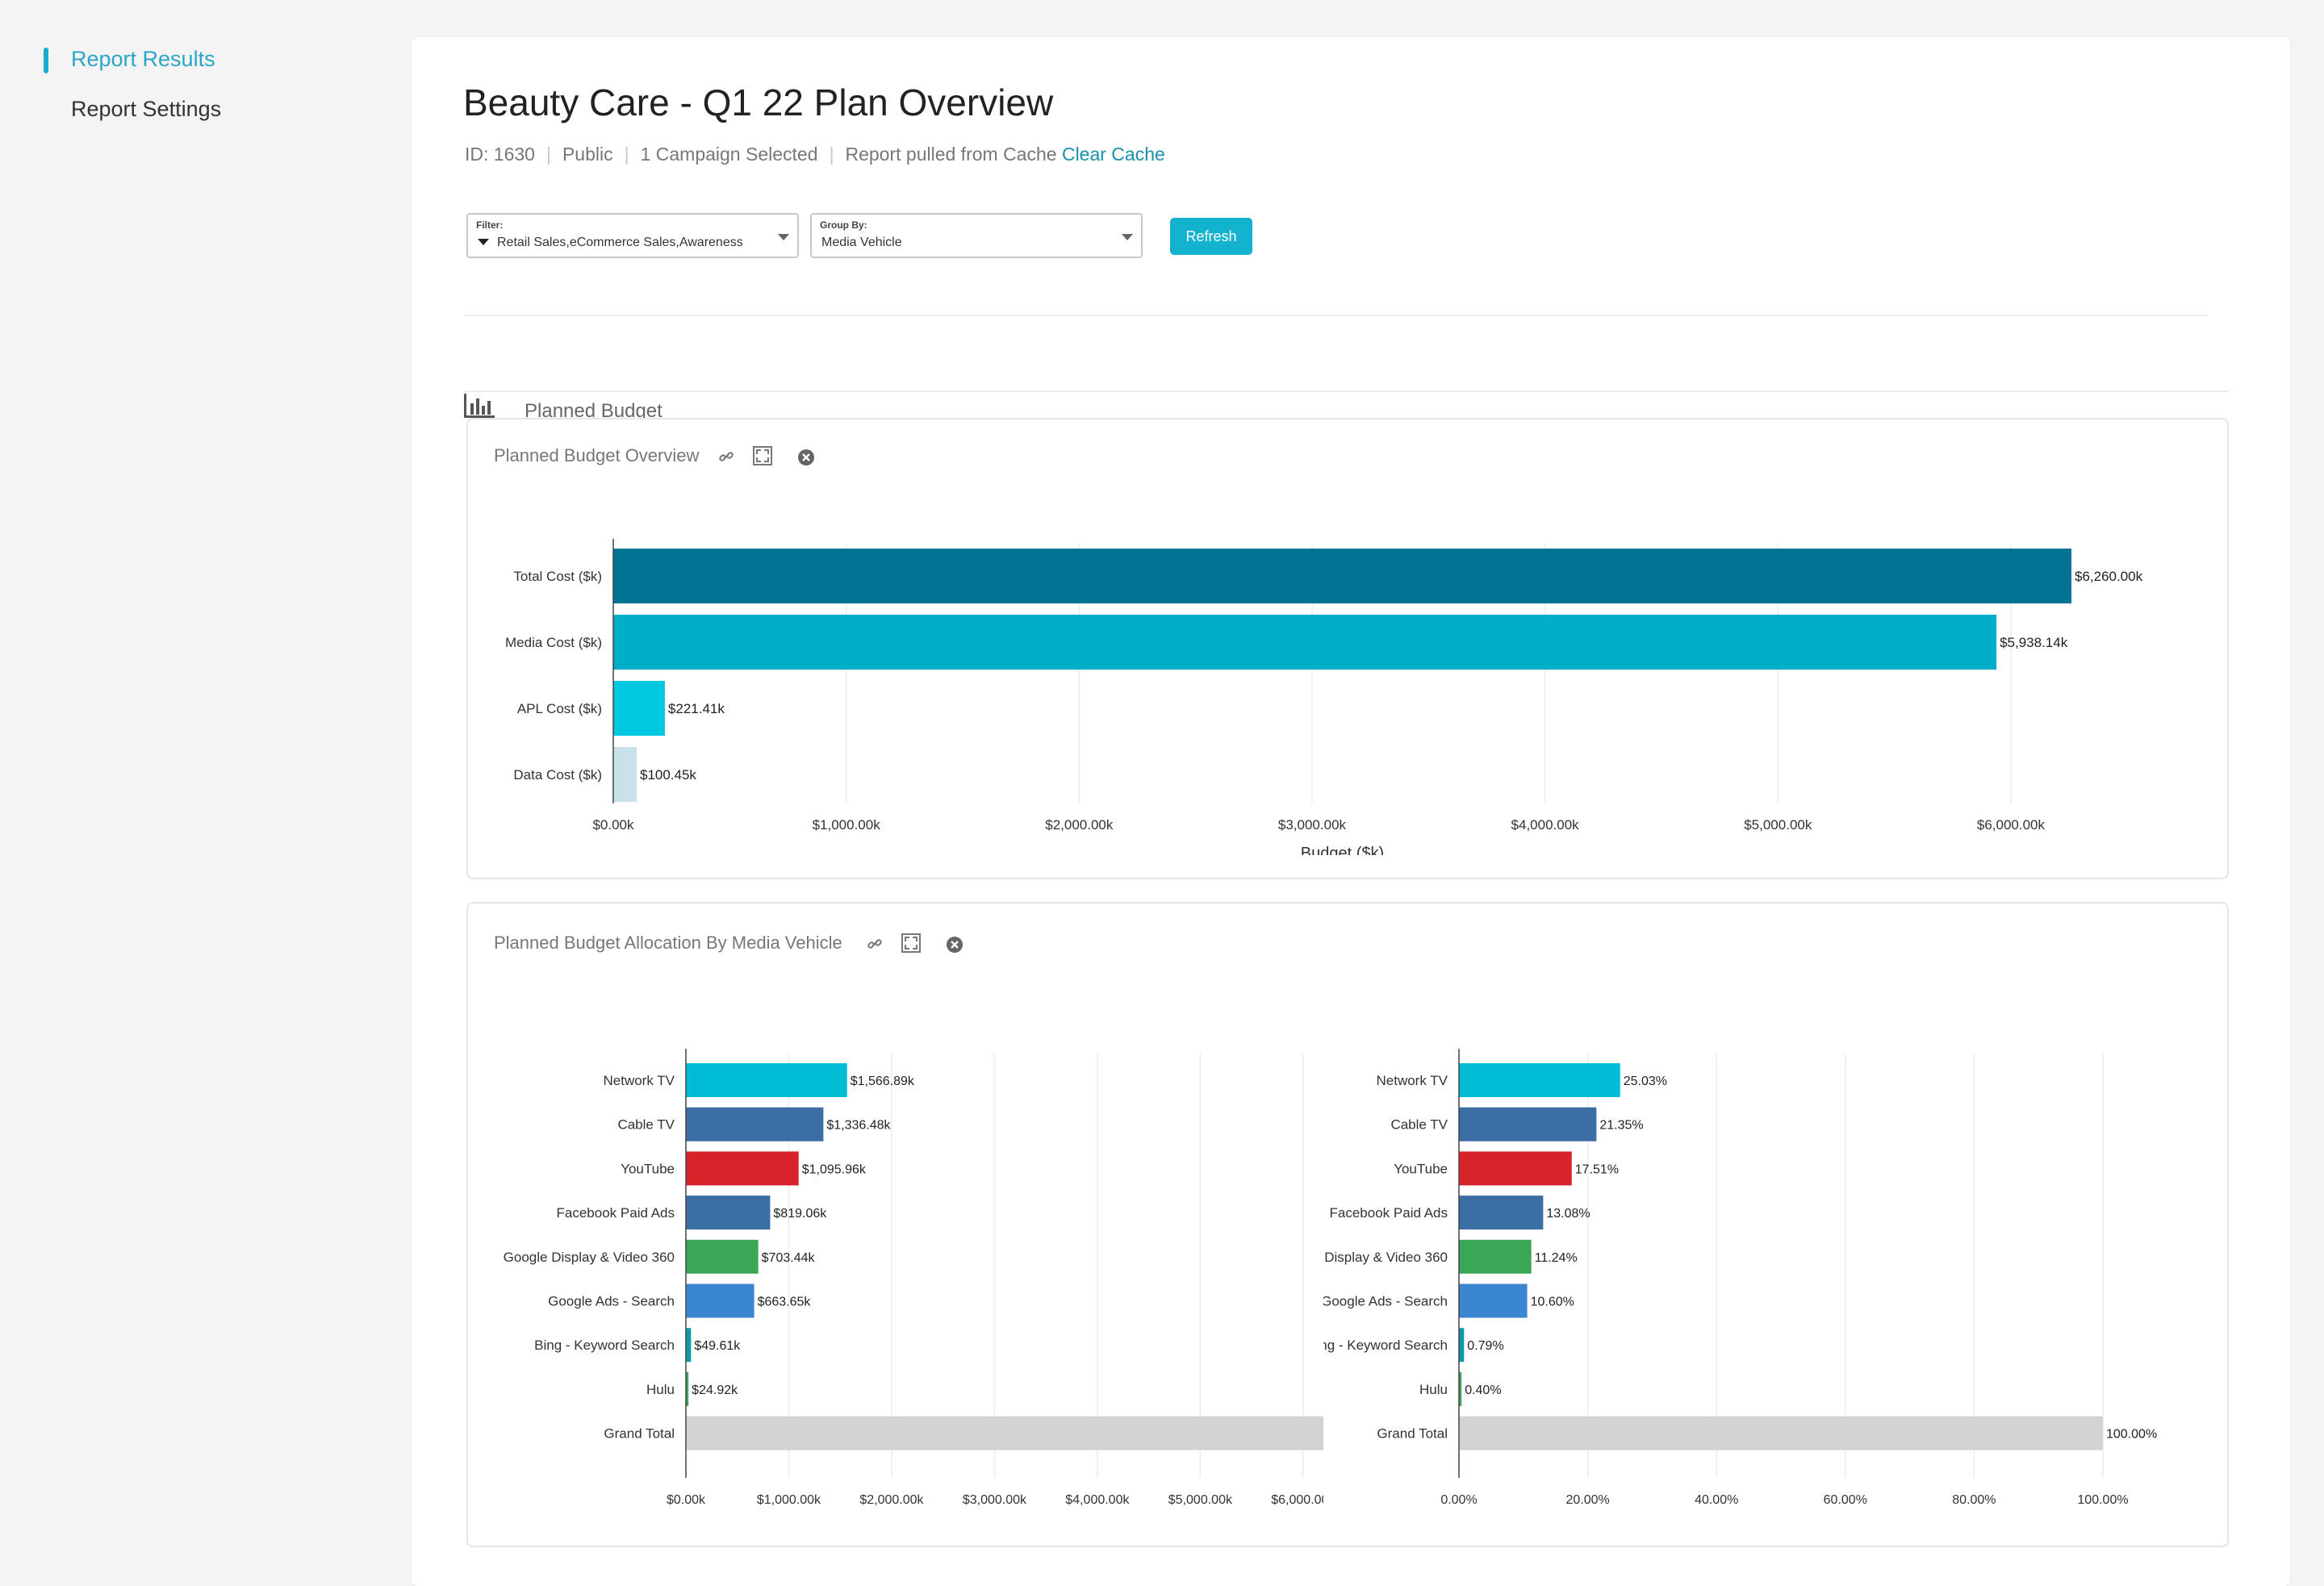 Image resolution: width=2324 pixels, height=1586 pixels. Describe the element at coordinates (479, 406) in the screenshot. I see `bar-chart-icon` at that location.